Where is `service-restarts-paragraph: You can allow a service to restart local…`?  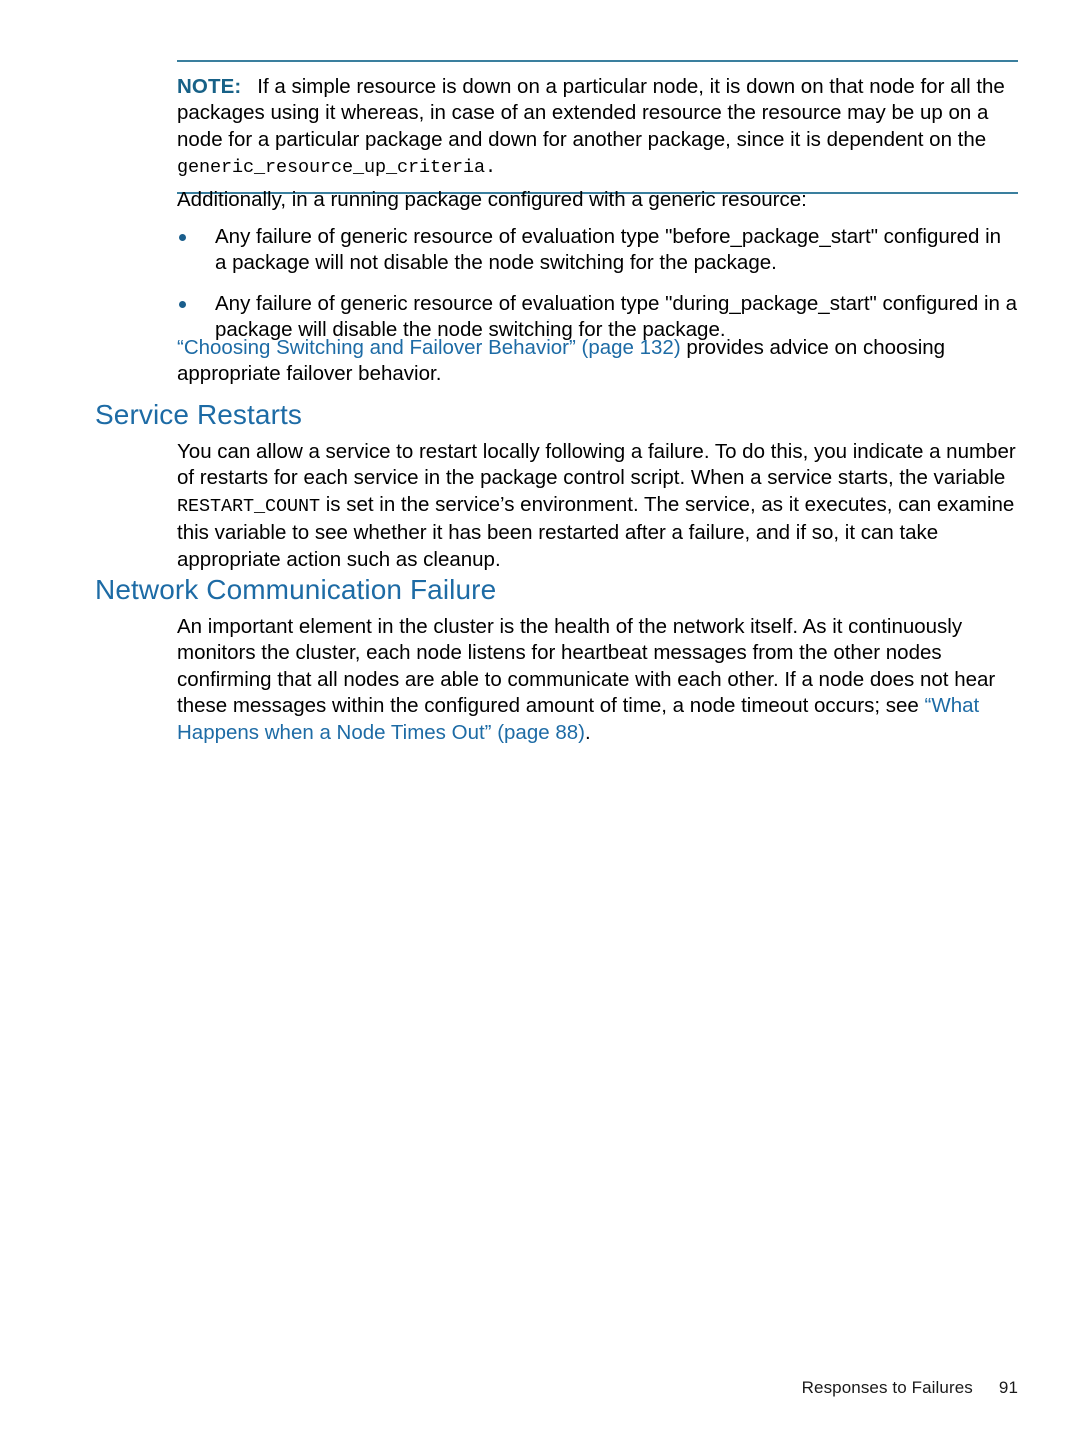 service-restarts-paragraph: You can allow a service to restart local… is located at coordinates (597, 506).